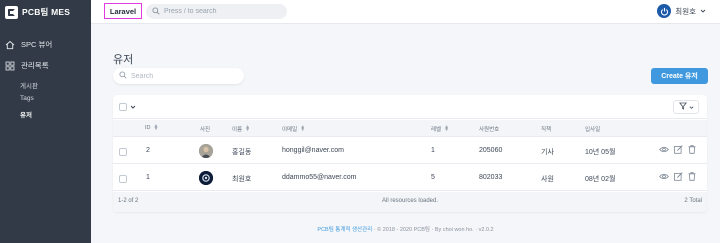 The height and width of the screenshot is (243, 720). What do you see at coordinates (29, 85) in the screenshot?
I see `sidebar-item-board: 게시판` at bounding box center [29, 85].